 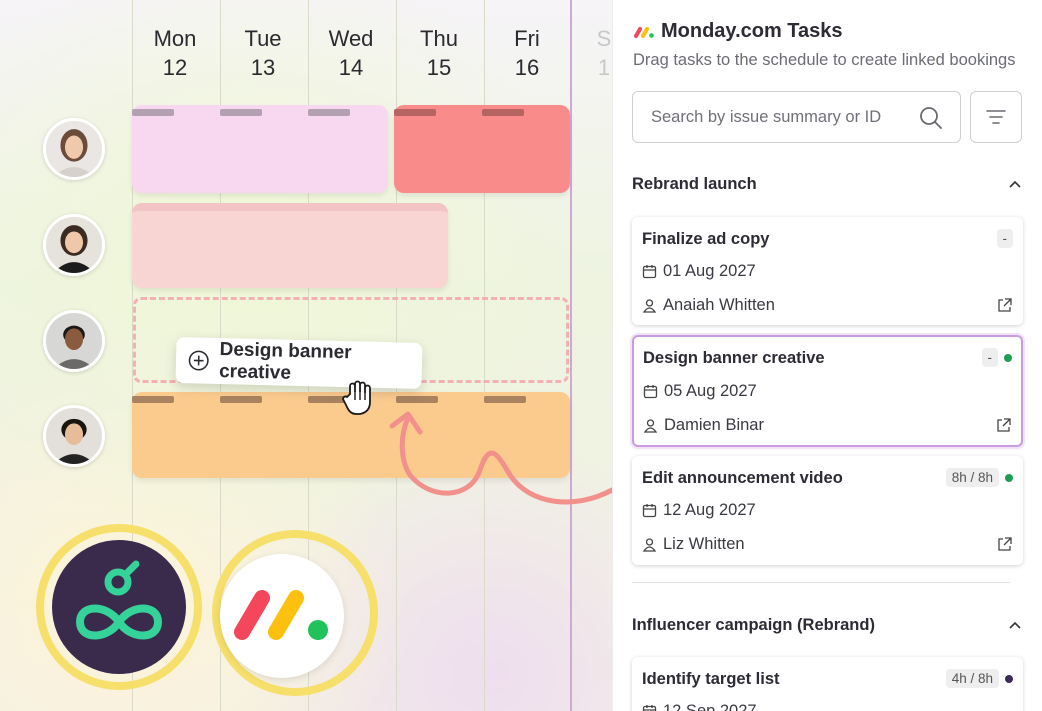 I want to click on monday-brand-icon, so click(x=281, y=615).